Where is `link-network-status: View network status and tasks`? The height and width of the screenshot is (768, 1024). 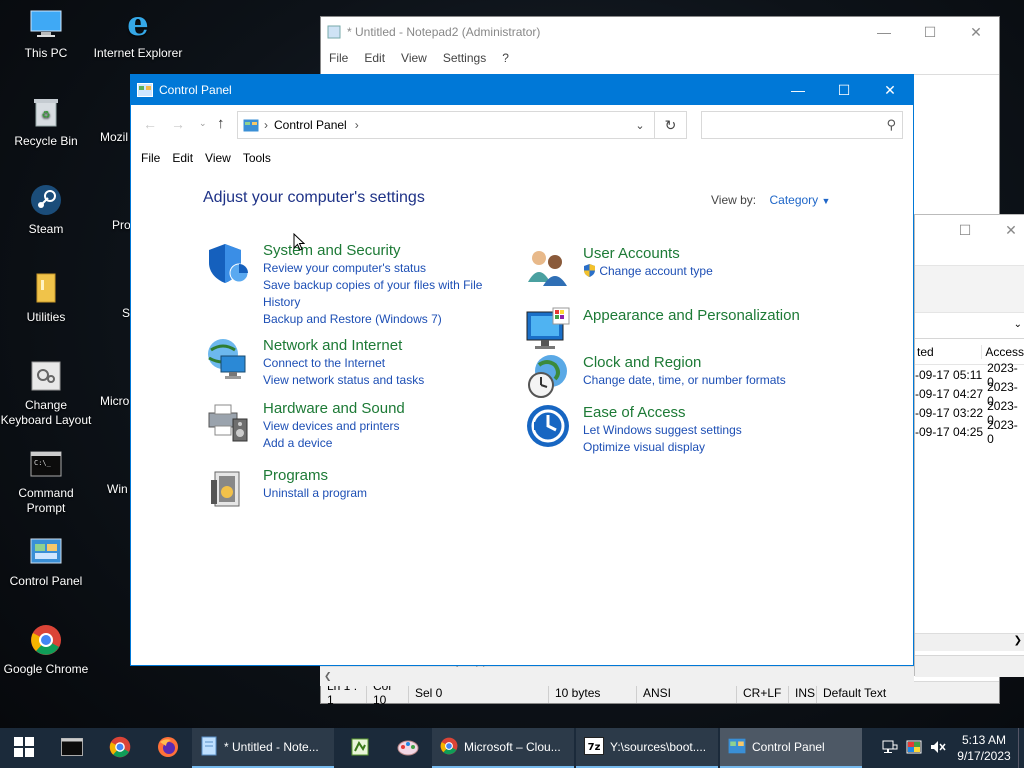 link-network-status: View network status and tasks is located at coordinates (343, 380).